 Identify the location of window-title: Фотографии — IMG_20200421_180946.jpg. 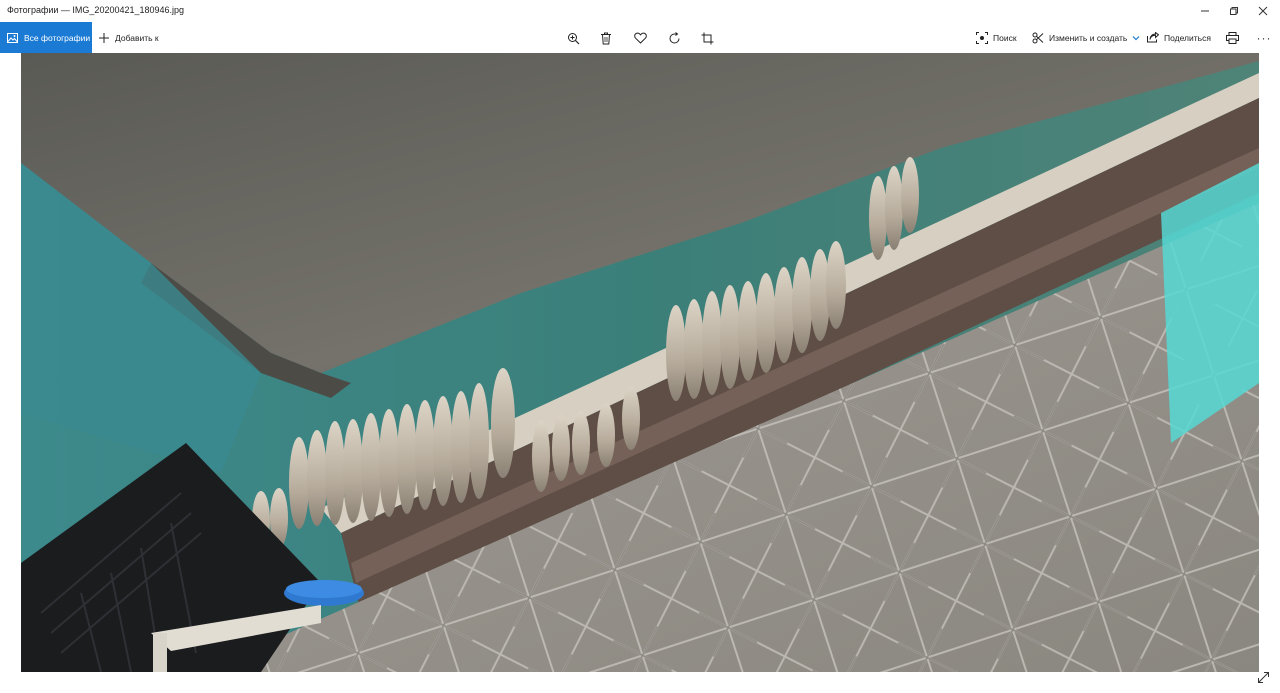
(96, 10).